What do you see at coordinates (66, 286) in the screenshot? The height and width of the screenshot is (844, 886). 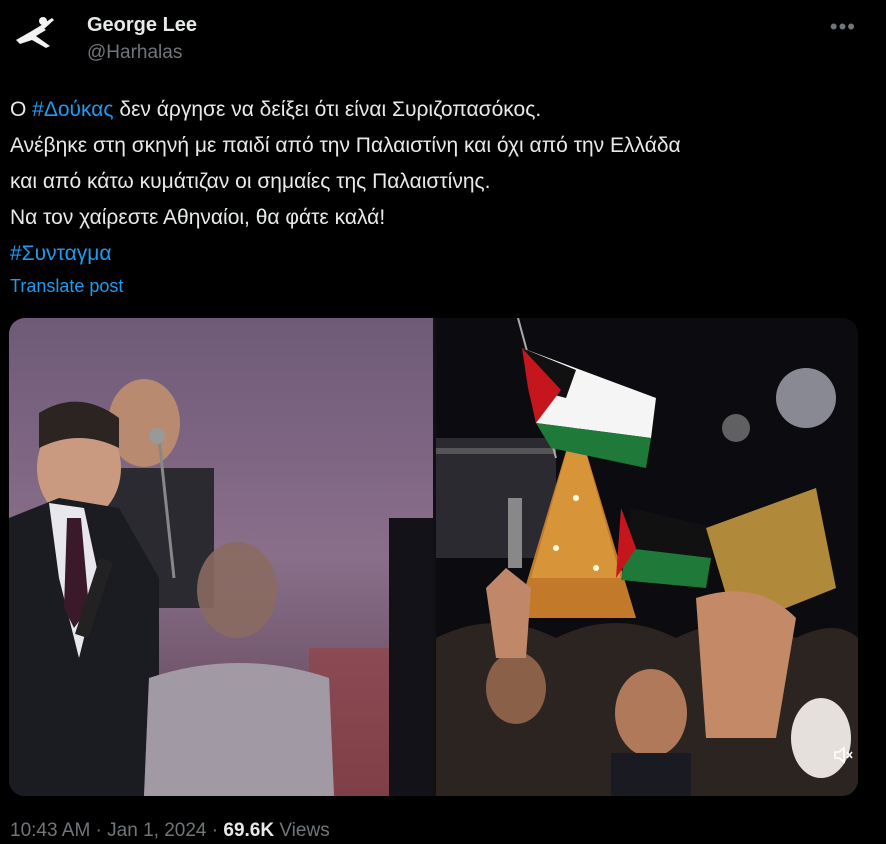 I see `translate-post-link: Translate post` at bounding box center [66, 286].